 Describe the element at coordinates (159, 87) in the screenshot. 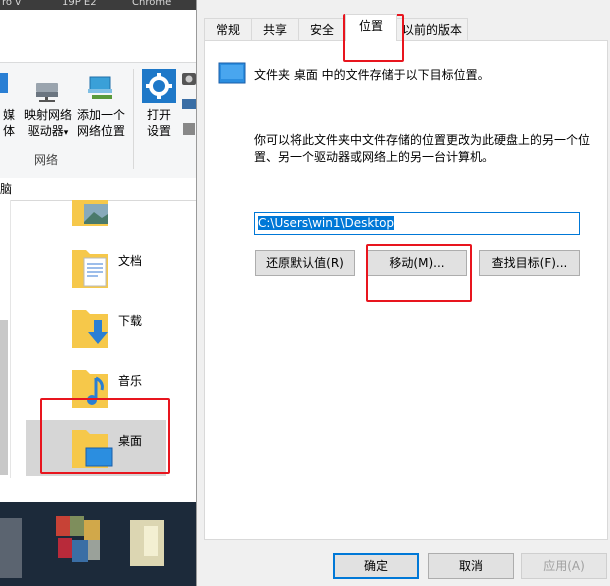

I see `gear-icon` at that location.